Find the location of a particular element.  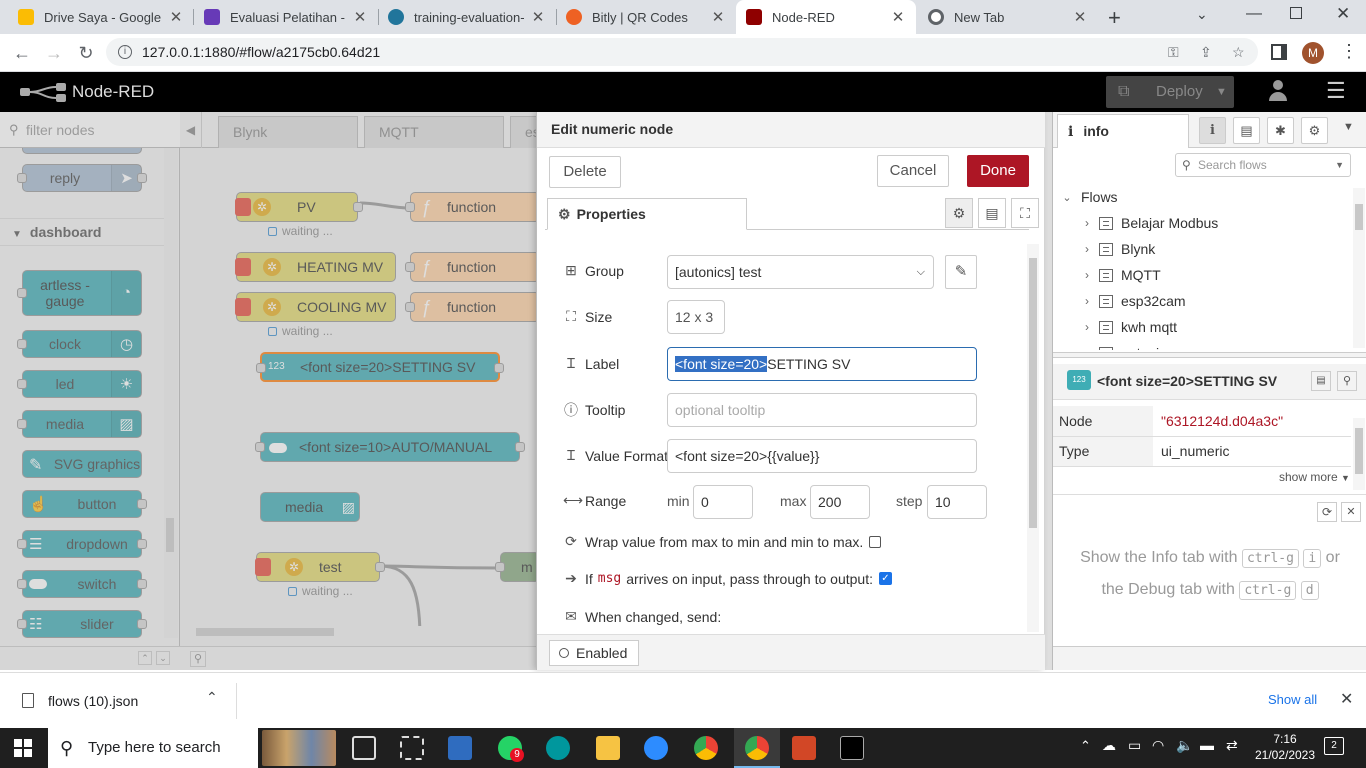

tab-settings-gear-icon: ⚙ is located at coordinates (959, 213).